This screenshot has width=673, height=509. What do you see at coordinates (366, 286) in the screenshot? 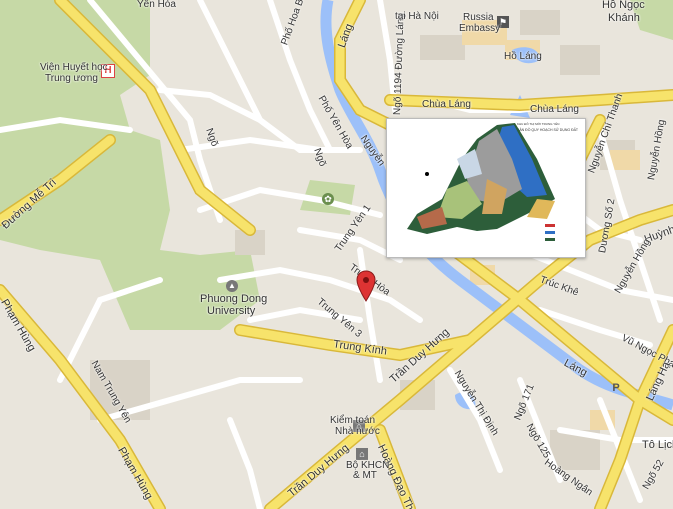
I see `location-pin-icon` at bounding box center [366, 286].